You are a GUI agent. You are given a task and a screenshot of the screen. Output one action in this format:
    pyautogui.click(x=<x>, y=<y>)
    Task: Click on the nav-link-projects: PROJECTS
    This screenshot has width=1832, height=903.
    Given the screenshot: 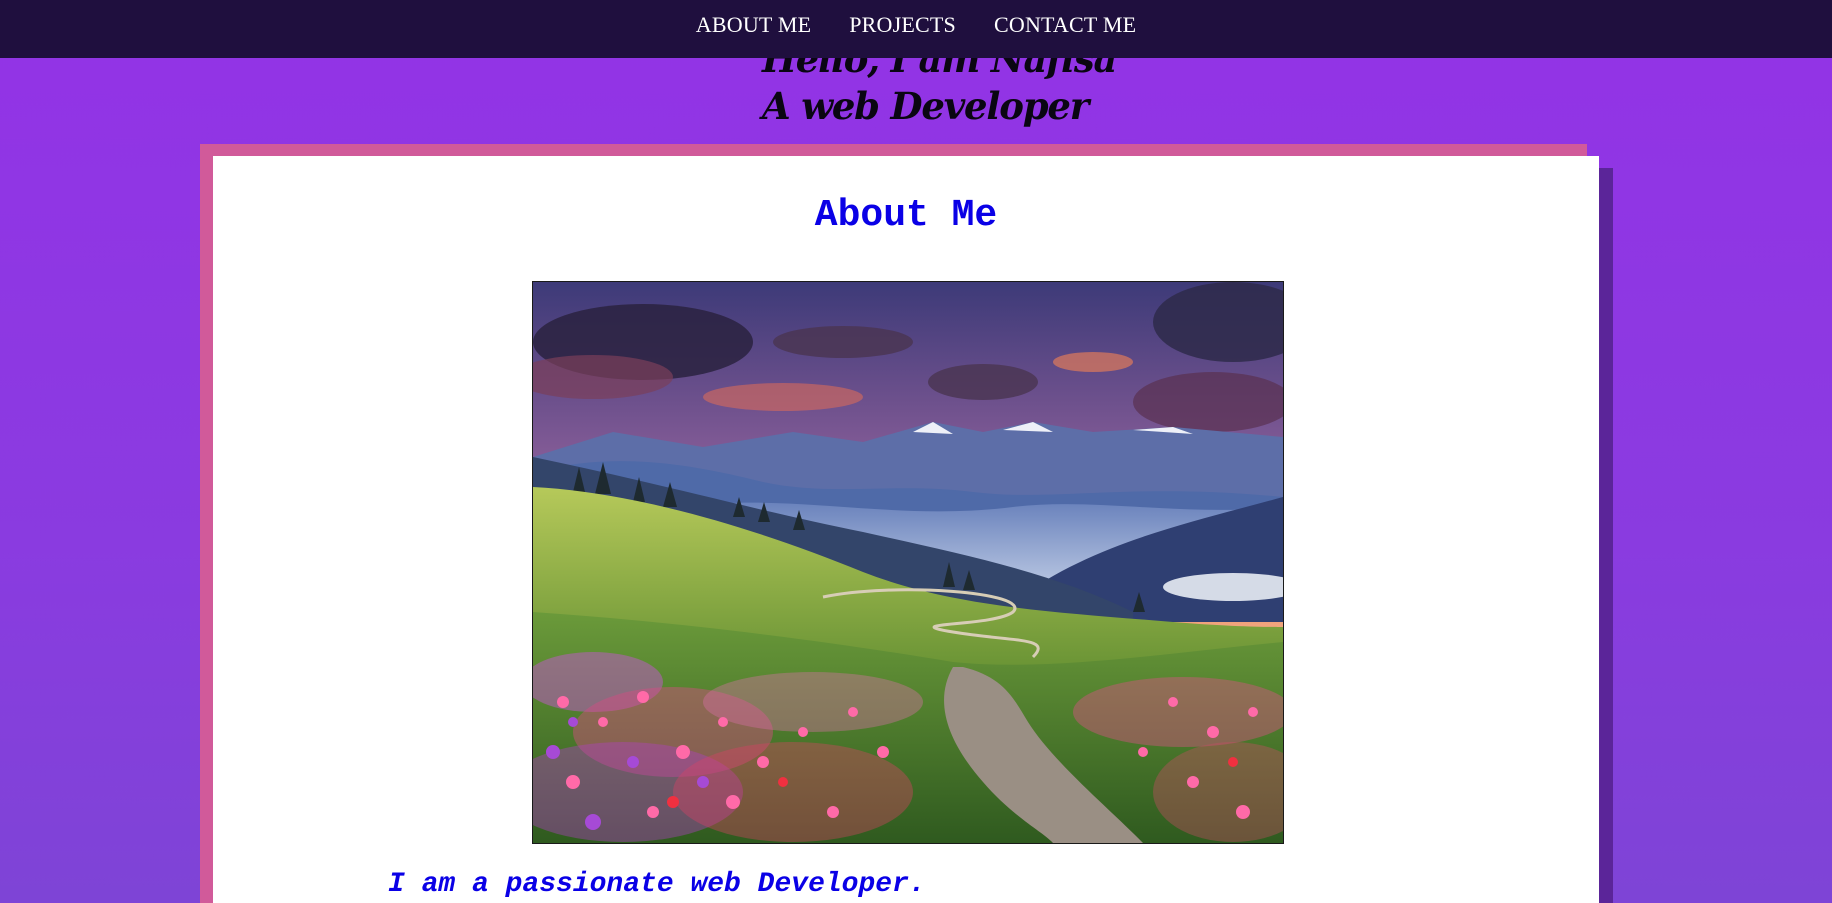 What is the action you would take?
    pyautogui.click(x=902, y=24)
    